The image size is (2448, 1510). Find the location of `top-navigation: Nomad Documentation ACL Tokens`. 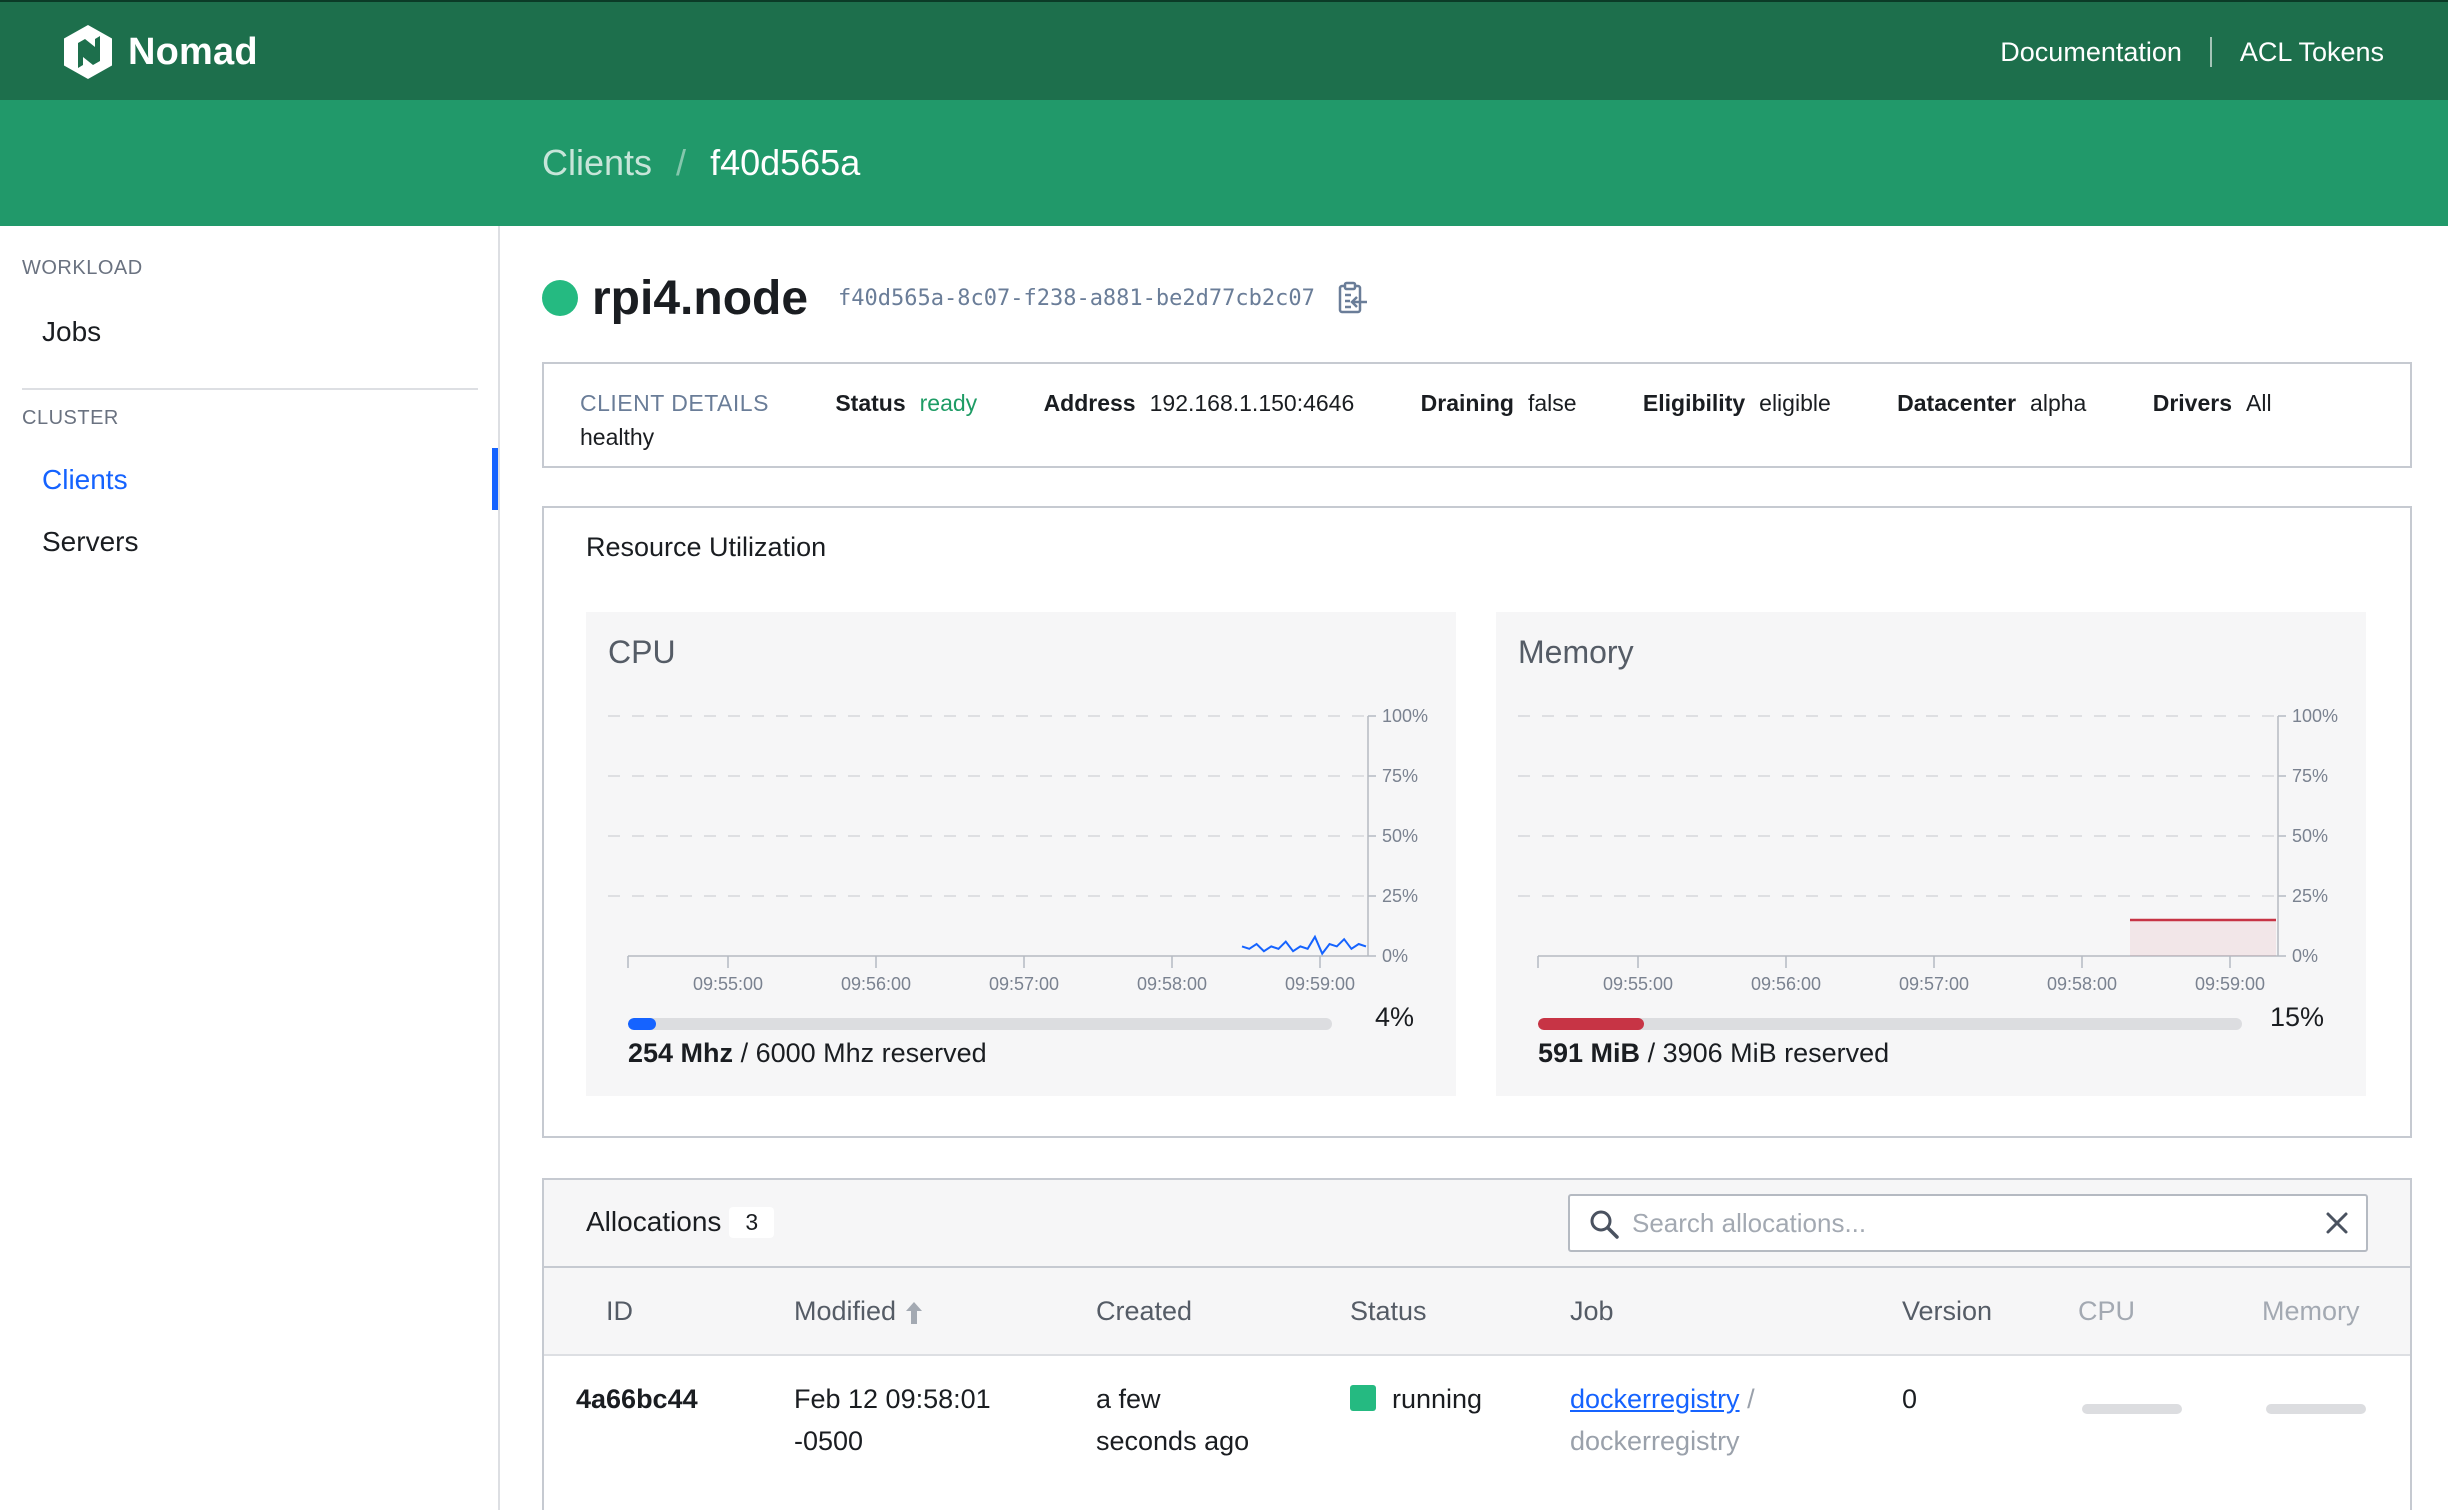

top-navigation: Nomad Documentation ACL Tokens is located at coordinates (1224, 50).